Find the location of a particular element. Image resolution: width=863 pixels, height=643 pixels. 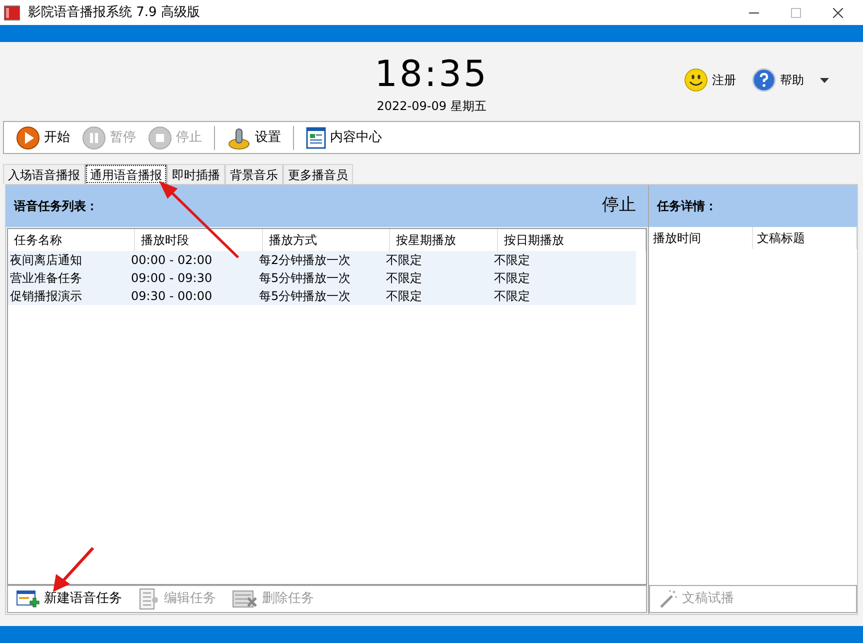

toolbar-button: 开始 is located at coordinates (43, 138).